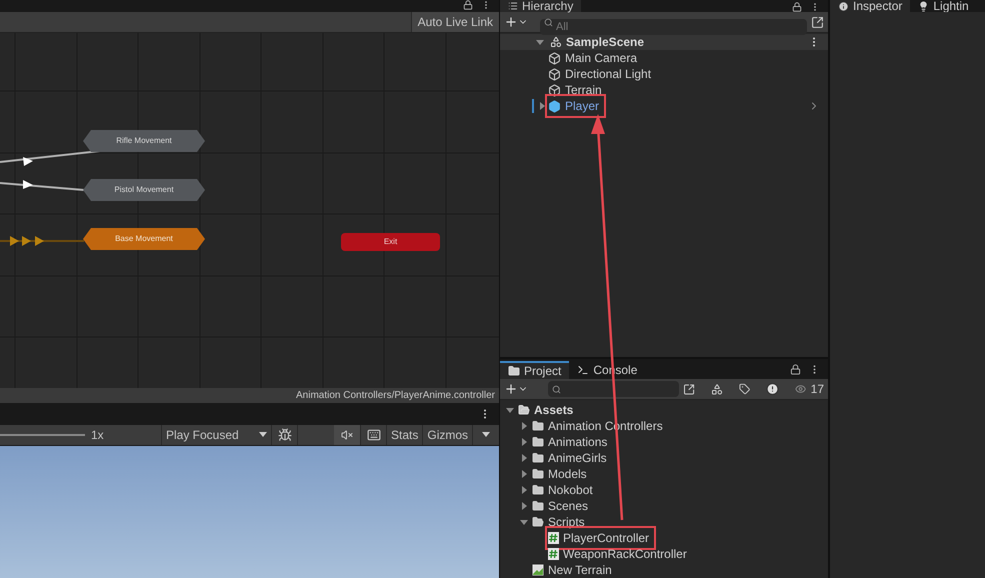 This screenshot has width=985, height=578. What do you see at coordinates (538, 570) in the screenshot?
I see `terrain-icon` at bounding box center [538, 570].